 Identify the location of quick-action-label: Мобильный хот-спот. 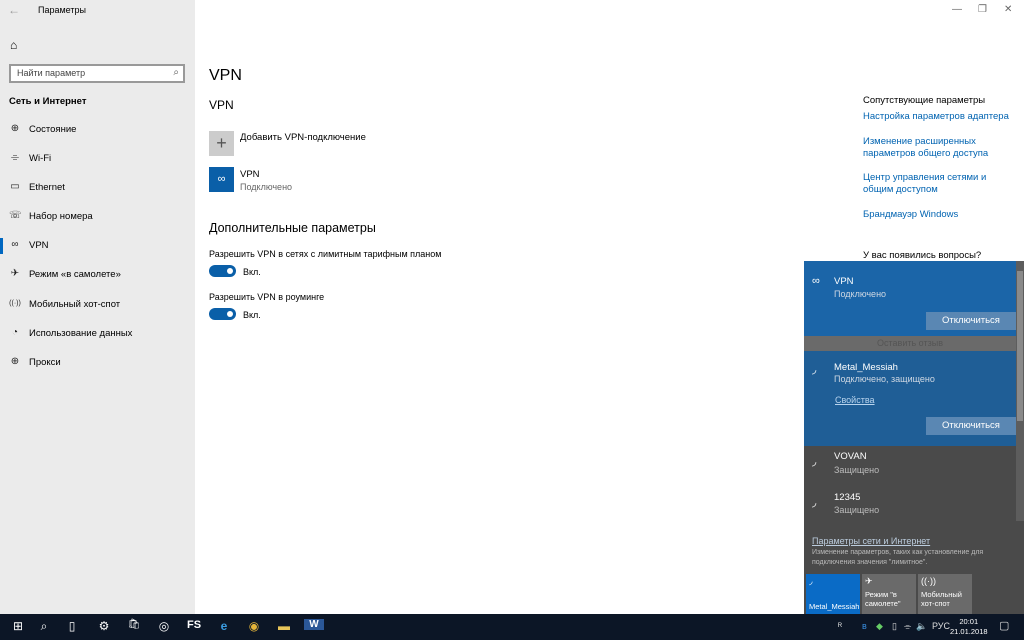
(941, 599).